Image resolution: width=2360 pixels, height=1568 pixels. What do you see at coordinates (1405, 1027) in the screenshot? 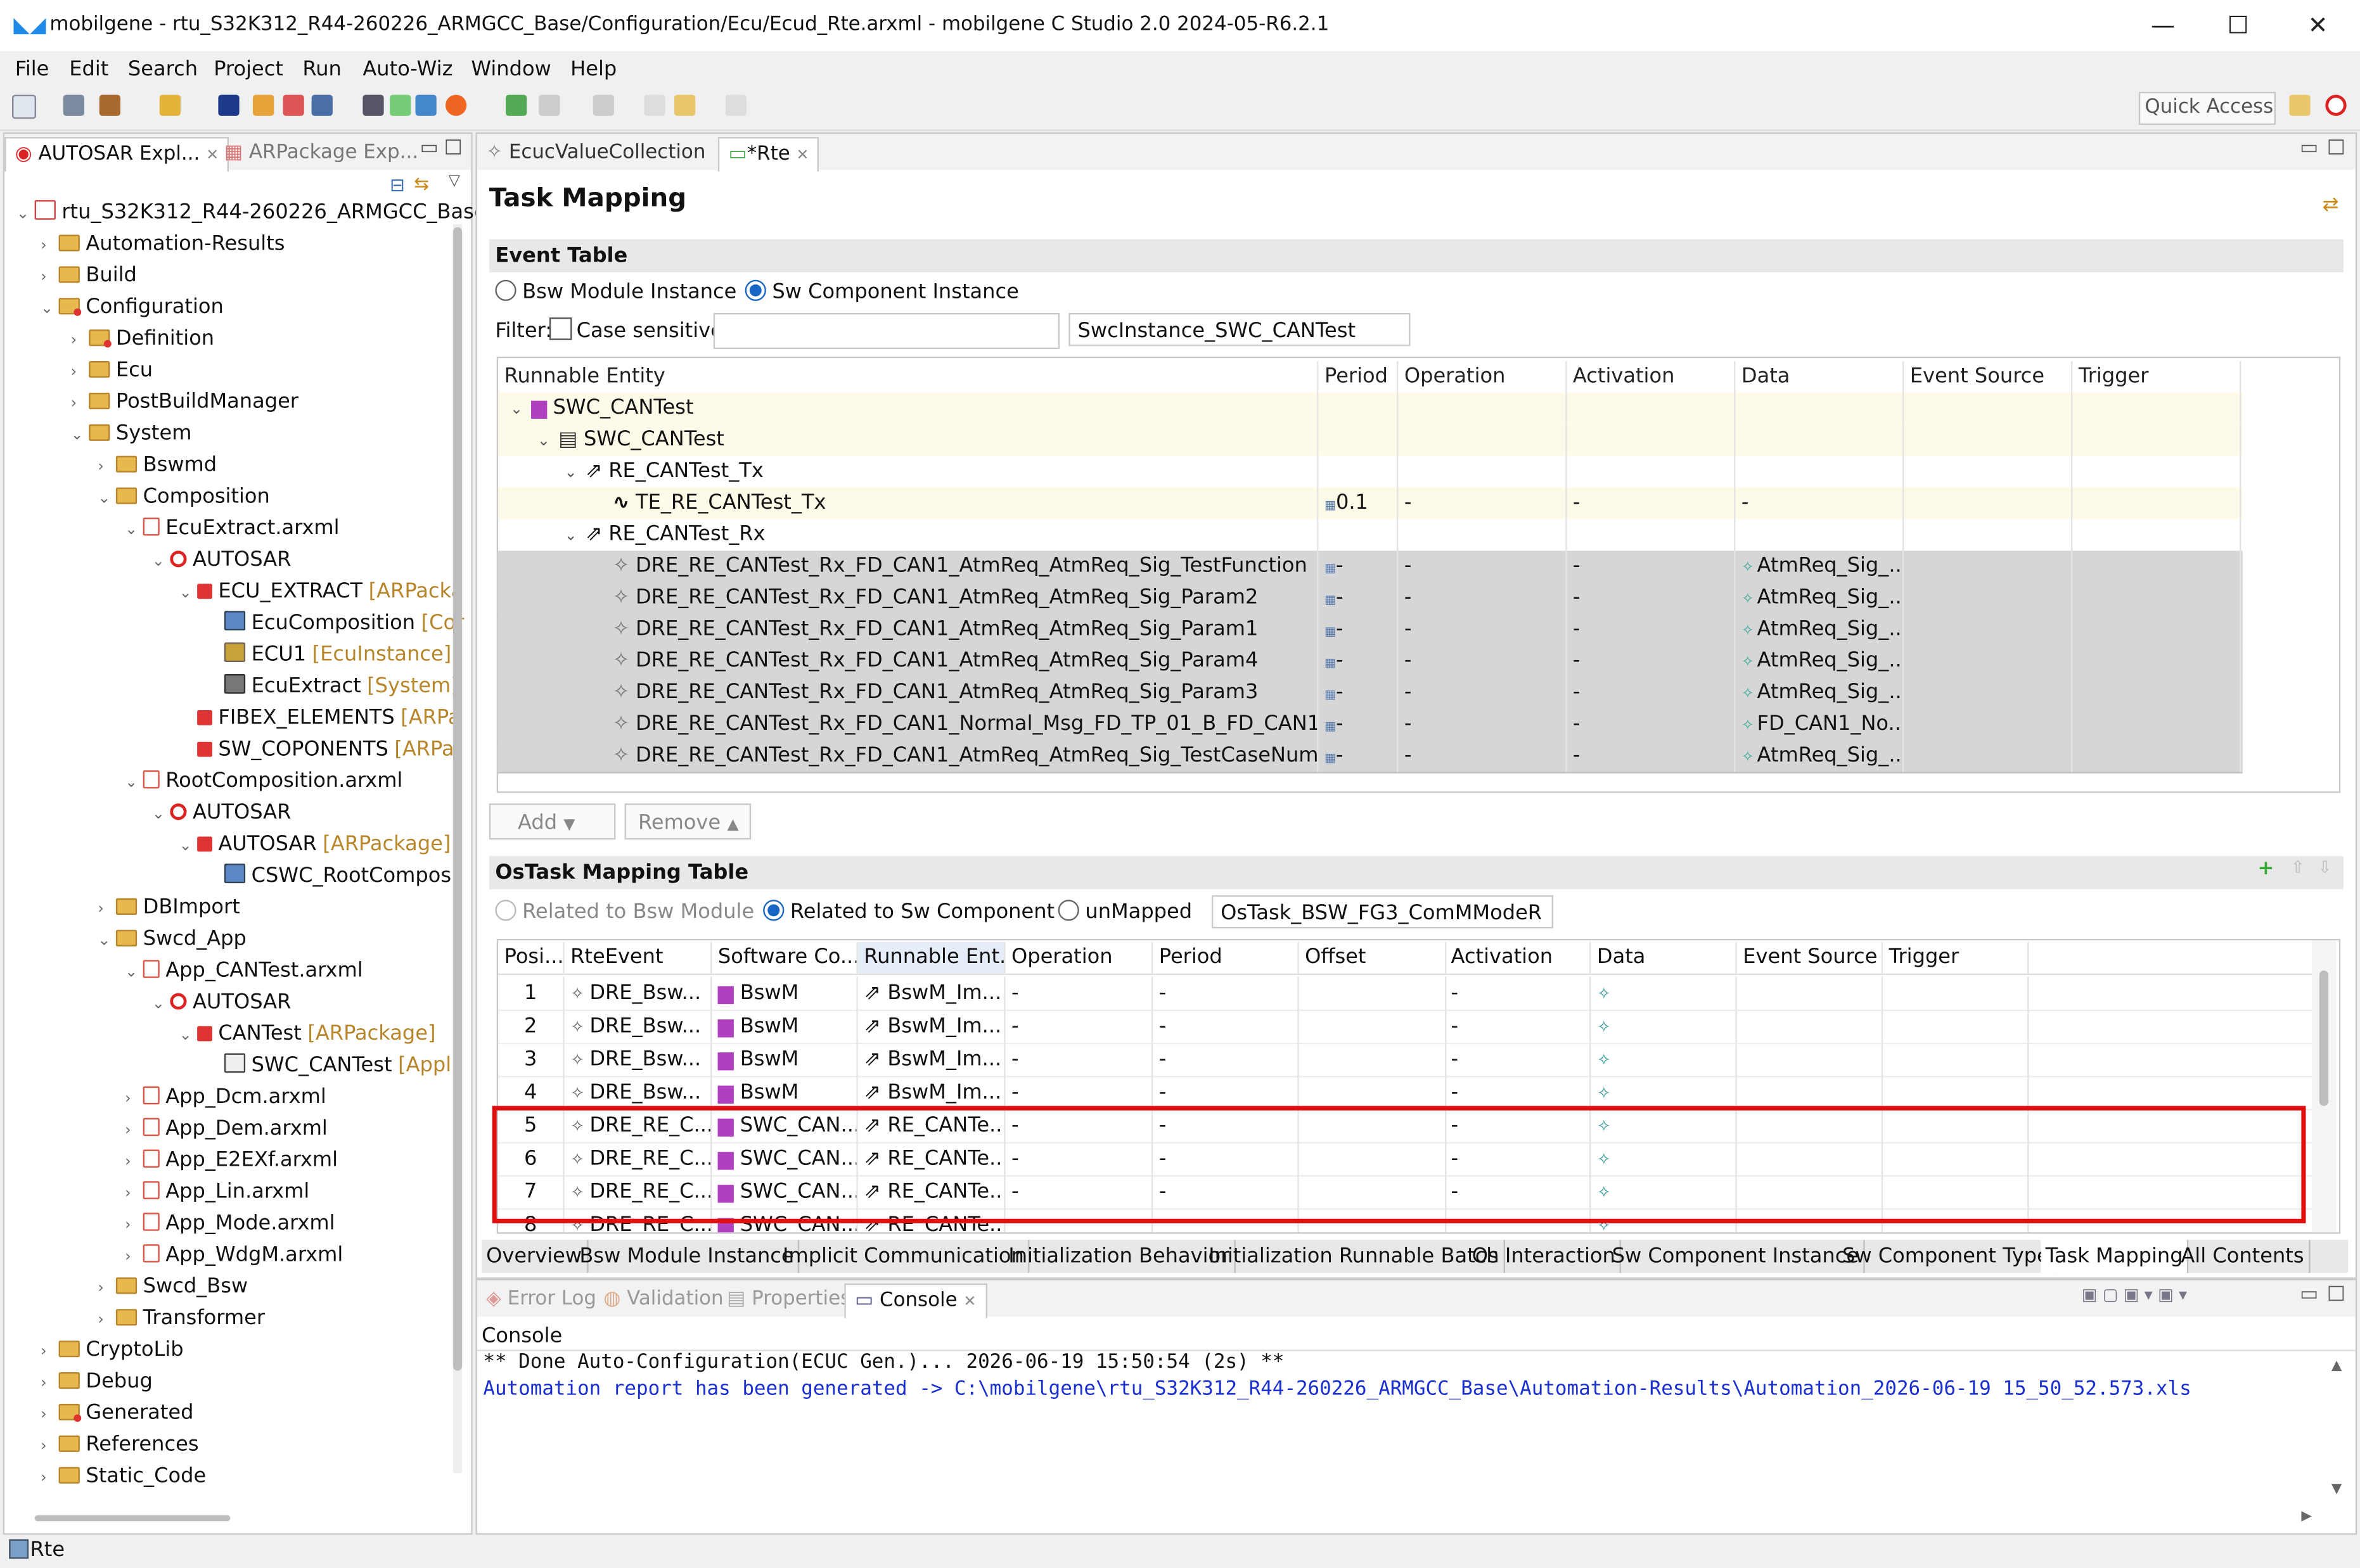
I see `table-row: 2 ✧ DRE_Bsw... ▆ BswM ⇗ BswM_Im... - - - ✧` at bounding box center [1405, 1027].